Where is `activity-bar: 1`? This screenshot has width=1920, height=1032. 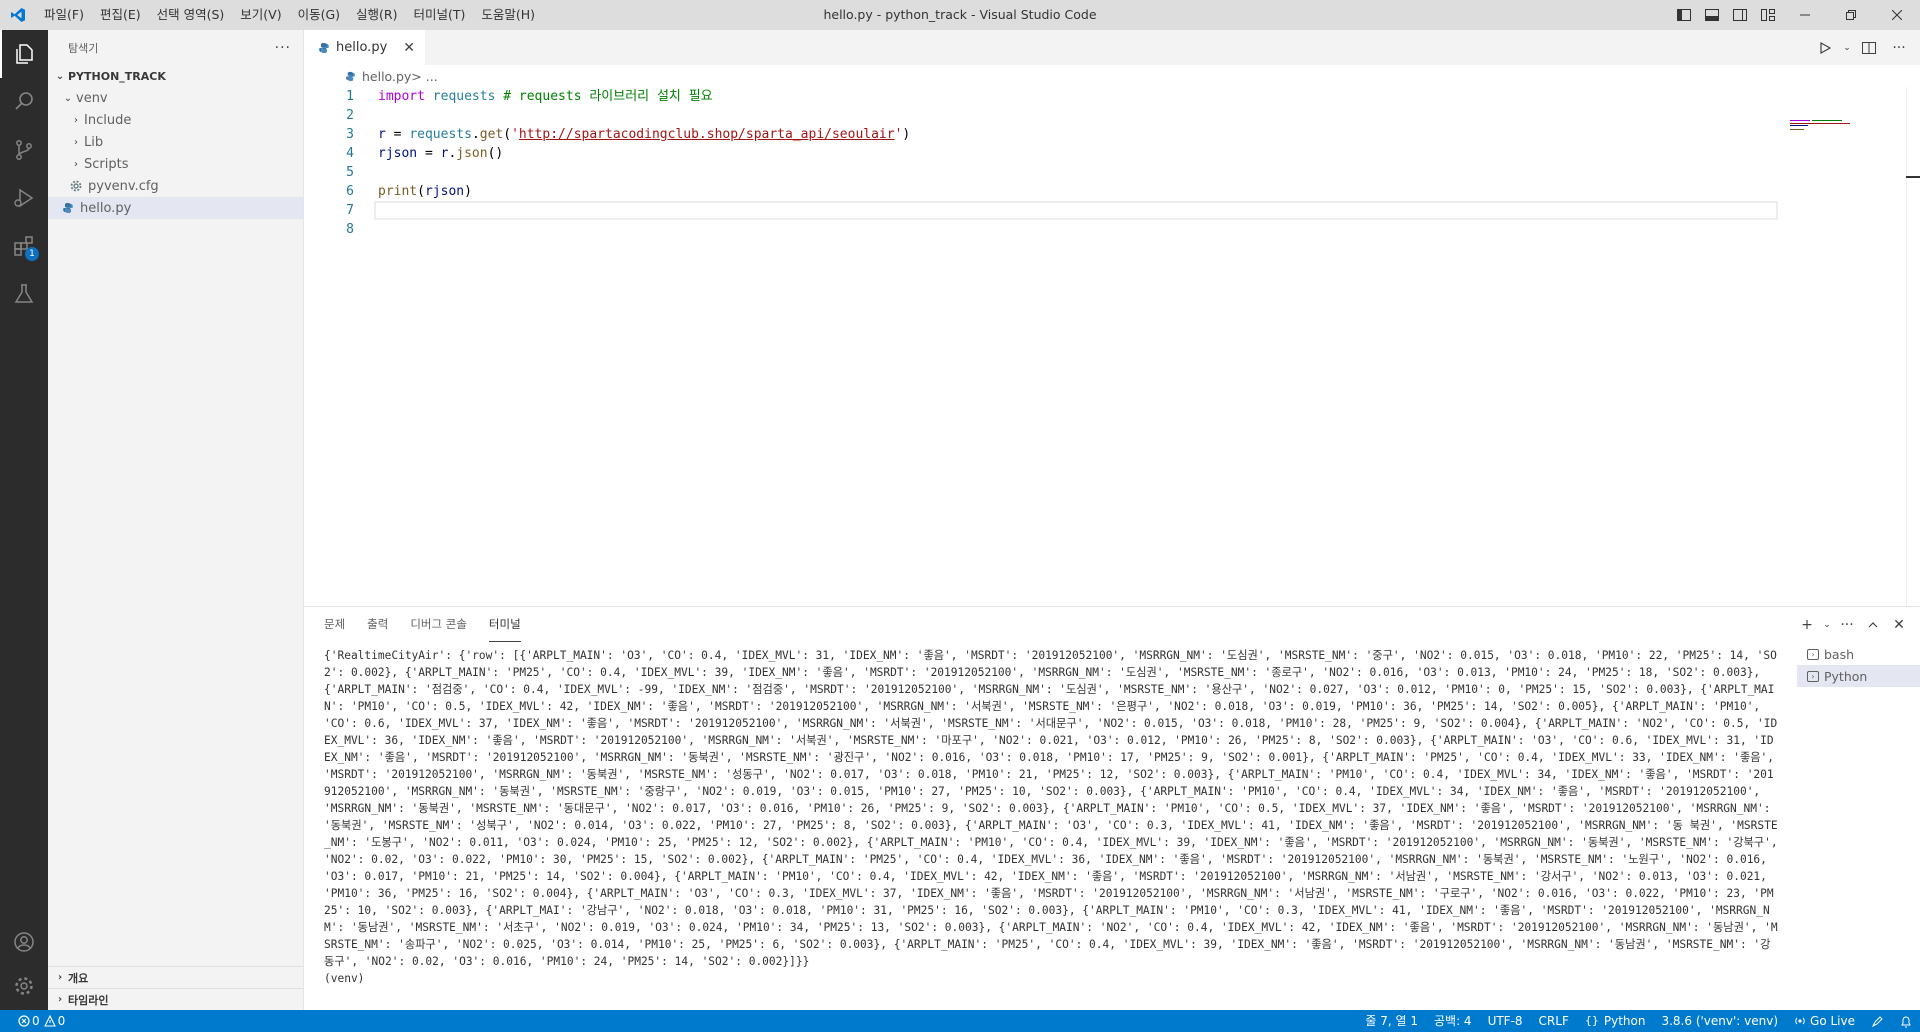 activity-bar: 1 is located at coordinates (24, 520).